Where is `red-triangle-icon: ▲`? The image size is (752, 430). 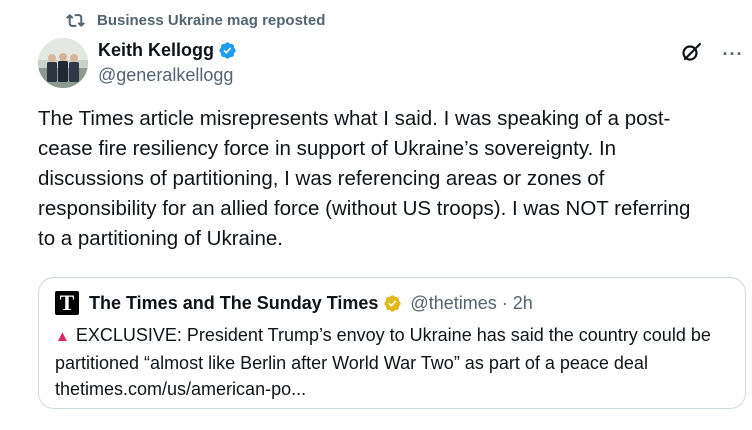 red-triangle-icon: ▲ is located at coordinates (62, 336).